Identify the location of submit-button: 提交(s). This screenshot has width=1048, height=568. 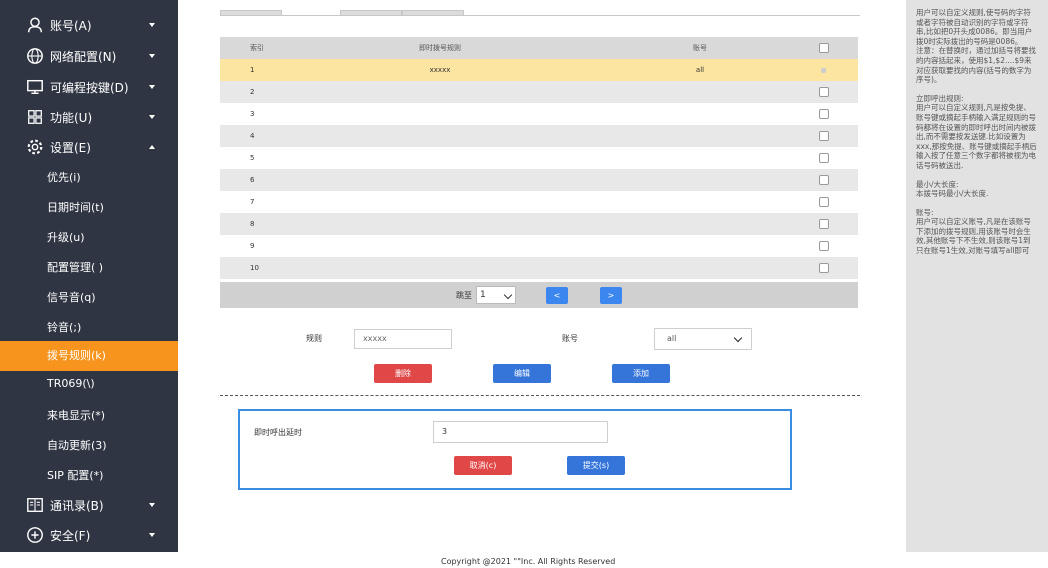
(596, 465).